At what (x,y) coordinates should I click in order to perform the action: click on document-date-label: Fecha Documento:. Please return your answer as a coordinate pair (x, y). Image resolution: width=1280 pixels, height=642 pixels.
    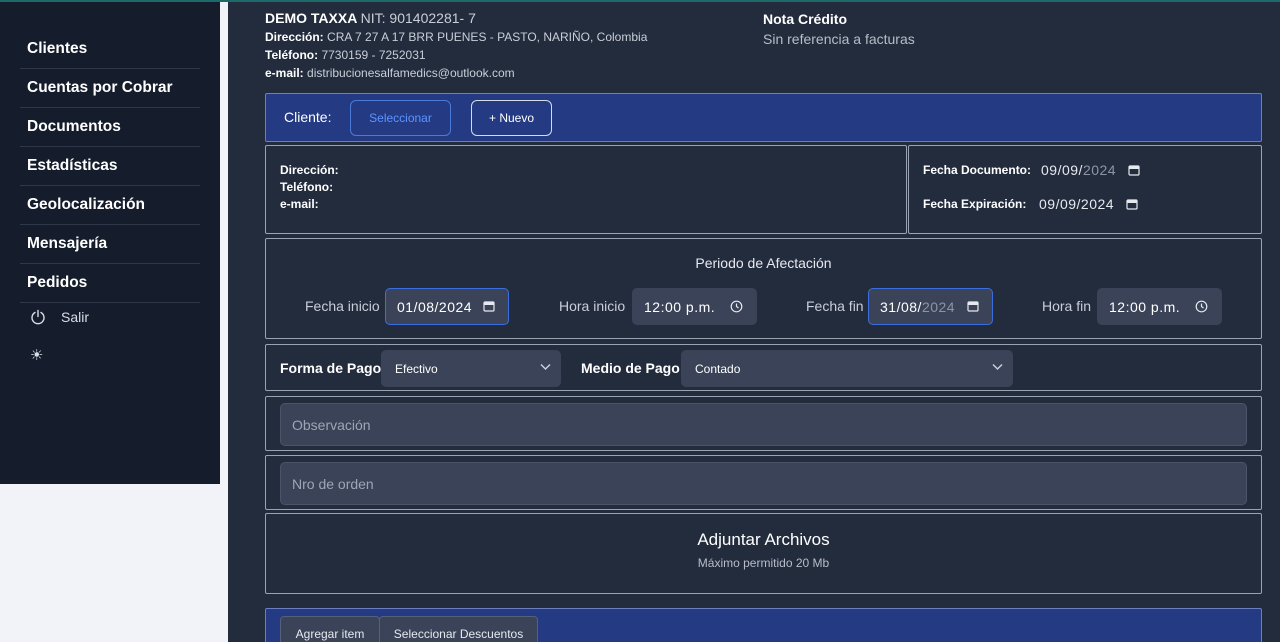
    Looking at the image, I should click on (977, 170).